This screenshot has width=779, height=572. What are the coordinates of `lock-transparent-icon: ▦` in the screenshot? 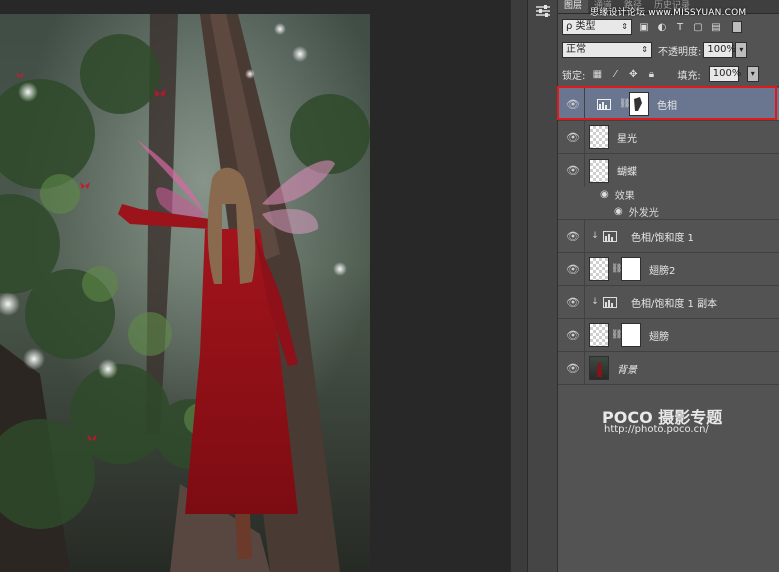 It's located at (597, 74).